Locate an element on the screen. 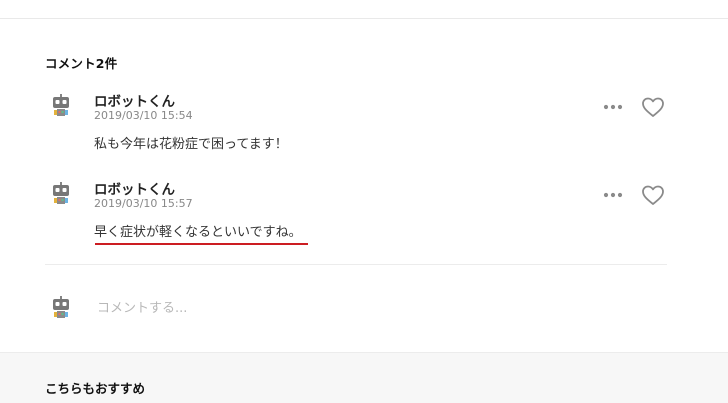 This screenshot has height=403, width=728. comment-input is located at coordinates (297, 308).